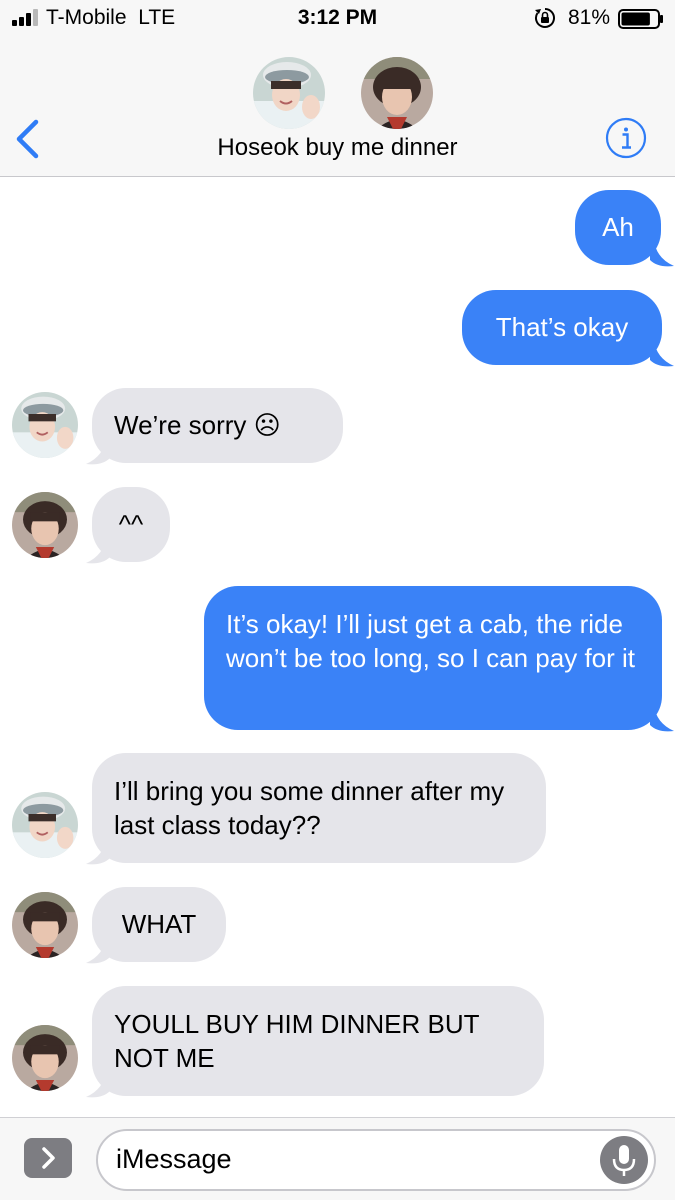 This screenshot has width=675, height=1200. I want to click on status-bar: T-Mobile LTE 3:12 PM 81%, so click(337, 20).